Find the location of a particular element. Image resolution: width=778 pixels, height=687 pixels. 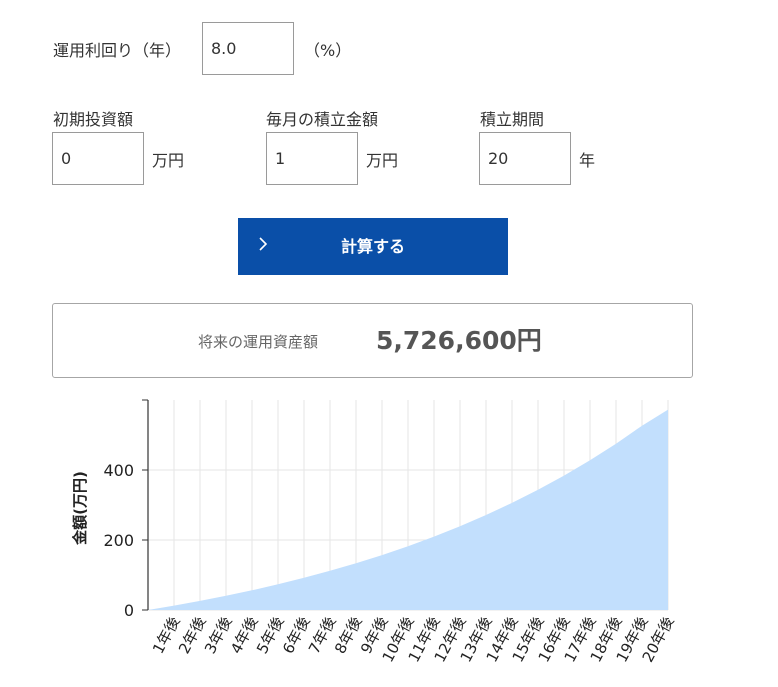

period-label: 積立期間 is located at coordinates (512, 119).